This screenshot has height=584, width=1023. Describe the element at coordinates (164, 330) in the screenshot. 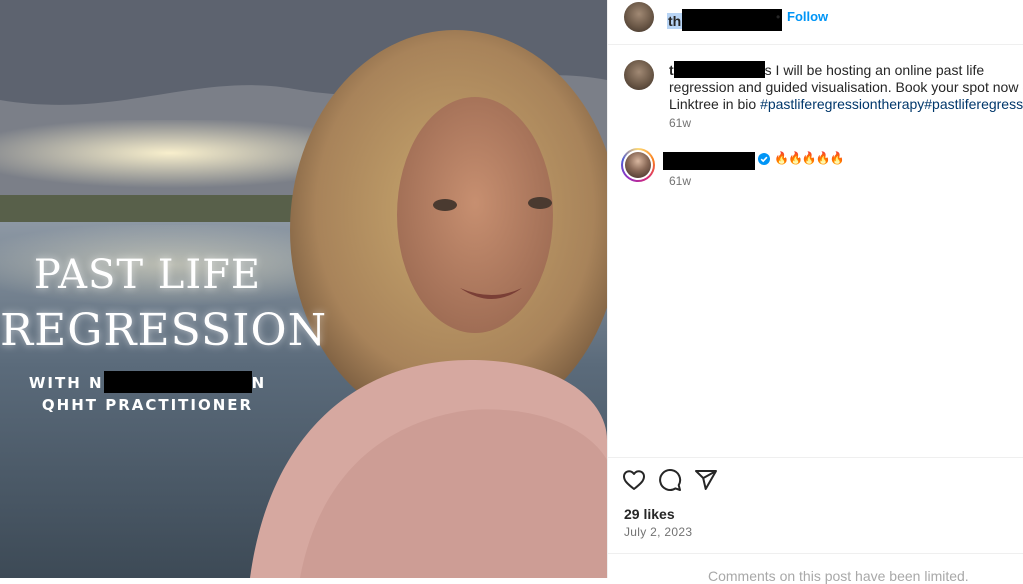

I see `image-title-line2: REGRESSION` at that location.